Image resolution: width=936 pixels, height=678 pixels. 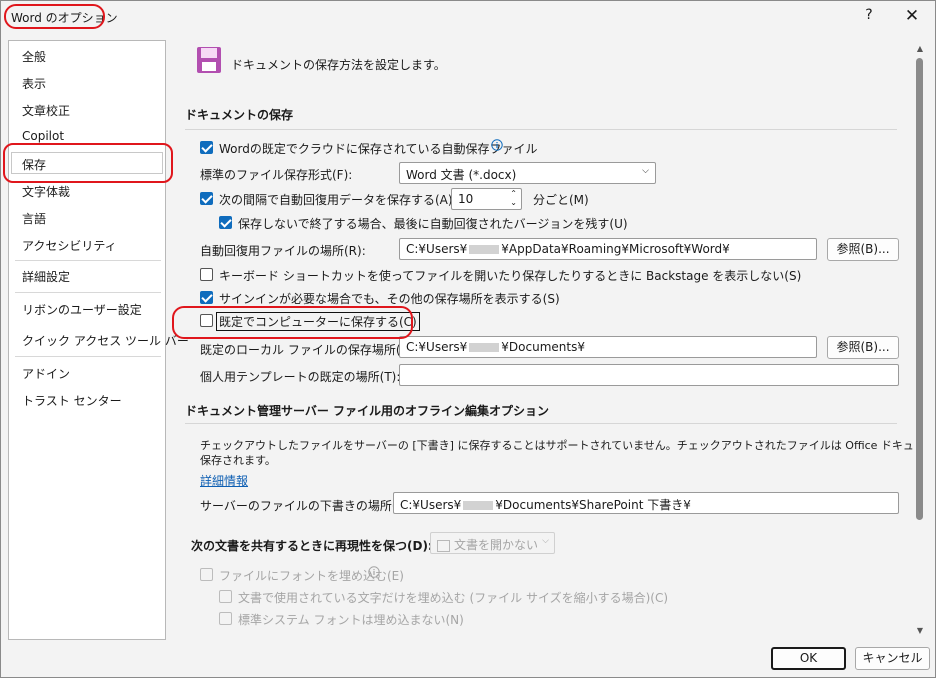 What do you see at coordinates (105, 340) in the screenshot?
I see `sidebar-item-quick-access: クイック アクセス ツール バー` at bounding box center [105, 340].